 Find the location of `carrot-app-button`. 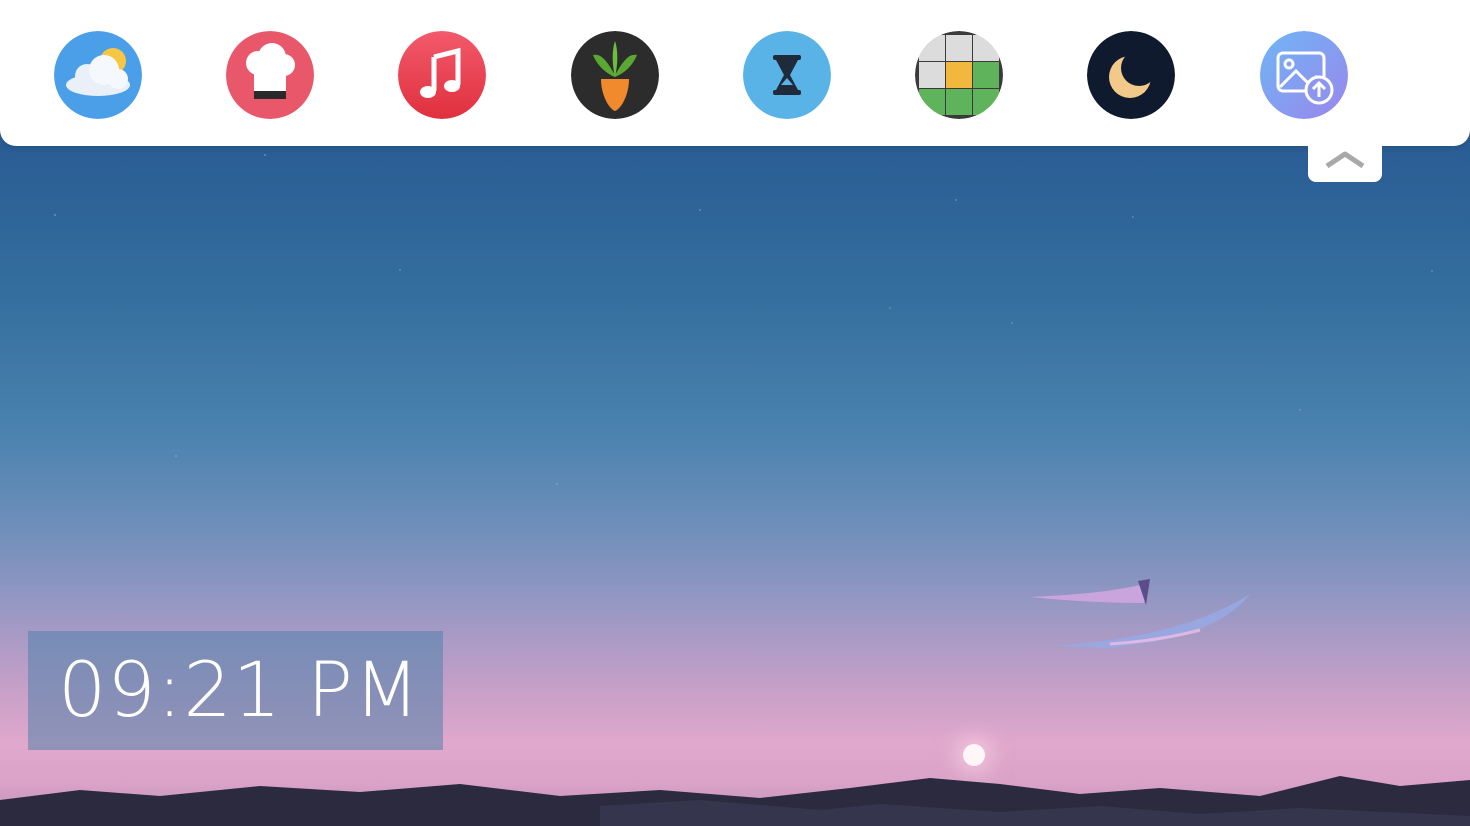

carrot-app-button is located at coordinates (615, 75).